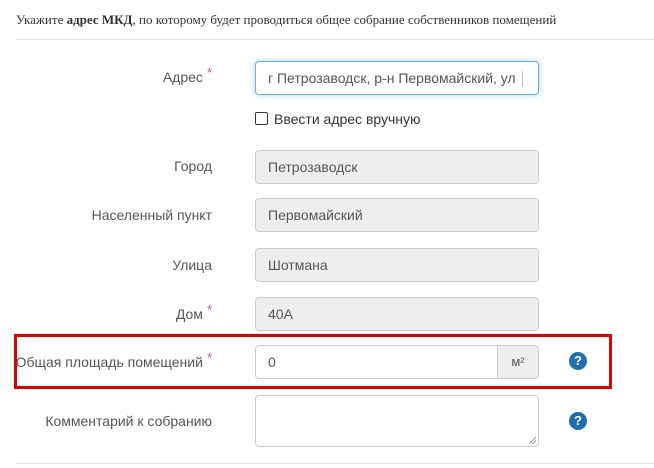 This screenshot has width=654, height=468. What do you see at coordinates (109, 362) in the screenshot?
I see `area-label-text: Общая площадь помещений` at bounding box center [109, 362].